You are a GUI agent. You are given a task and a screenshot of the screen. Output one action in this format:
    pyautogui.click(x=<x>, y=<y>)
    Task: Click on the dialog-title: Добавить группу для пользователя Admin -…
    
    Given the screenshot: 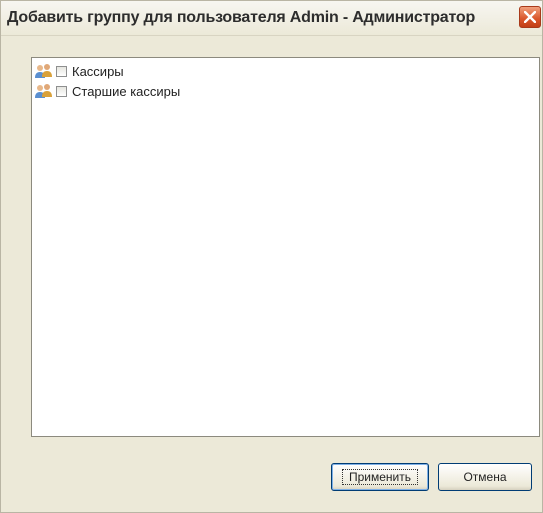 What is the action you would take?
    pyautogui.click(x=241, y=17)
    